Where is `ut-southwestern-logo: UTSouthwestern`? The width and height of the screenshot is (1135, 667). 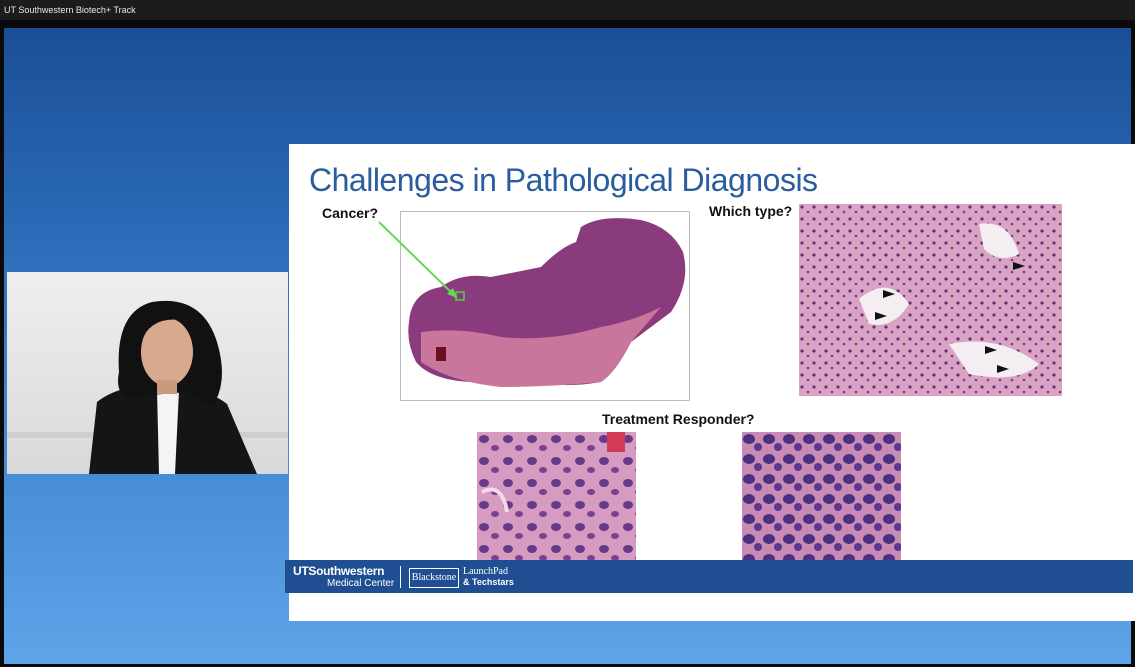
ut-southwestern-logo: UTSouthwestern is located at coordinates (339, 571).